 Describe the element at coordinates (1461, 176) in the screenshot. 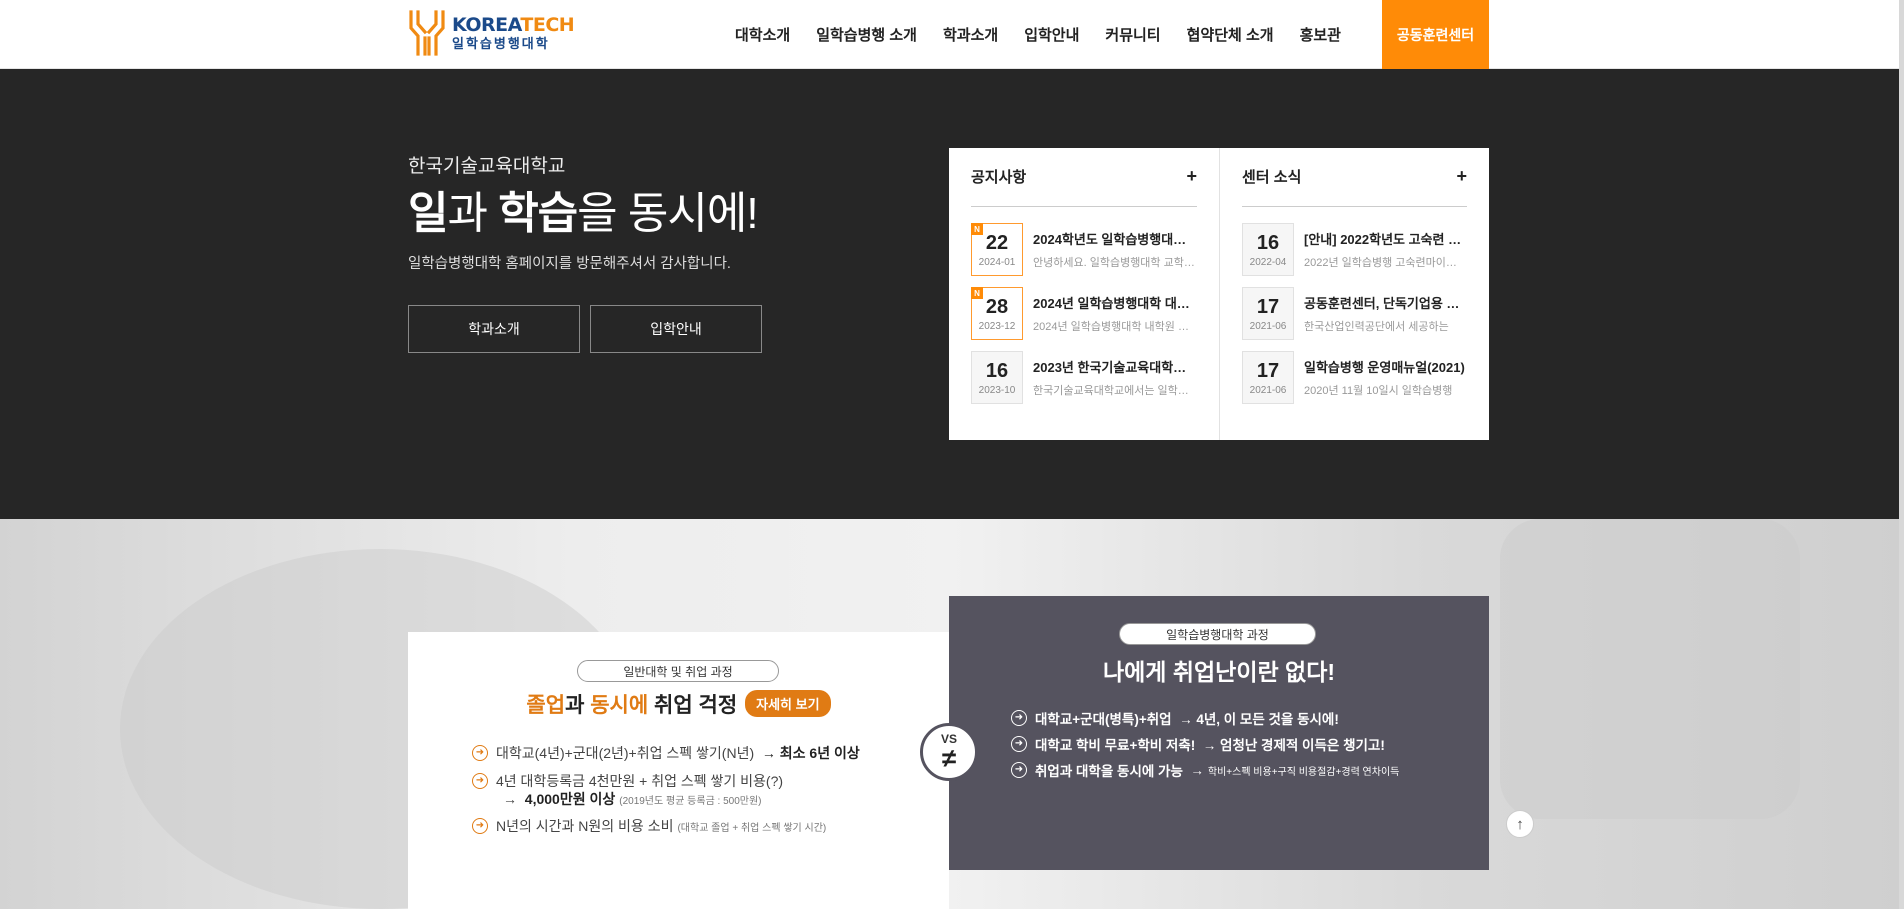

I see `center-news-more-plus-icon: +` at that location.